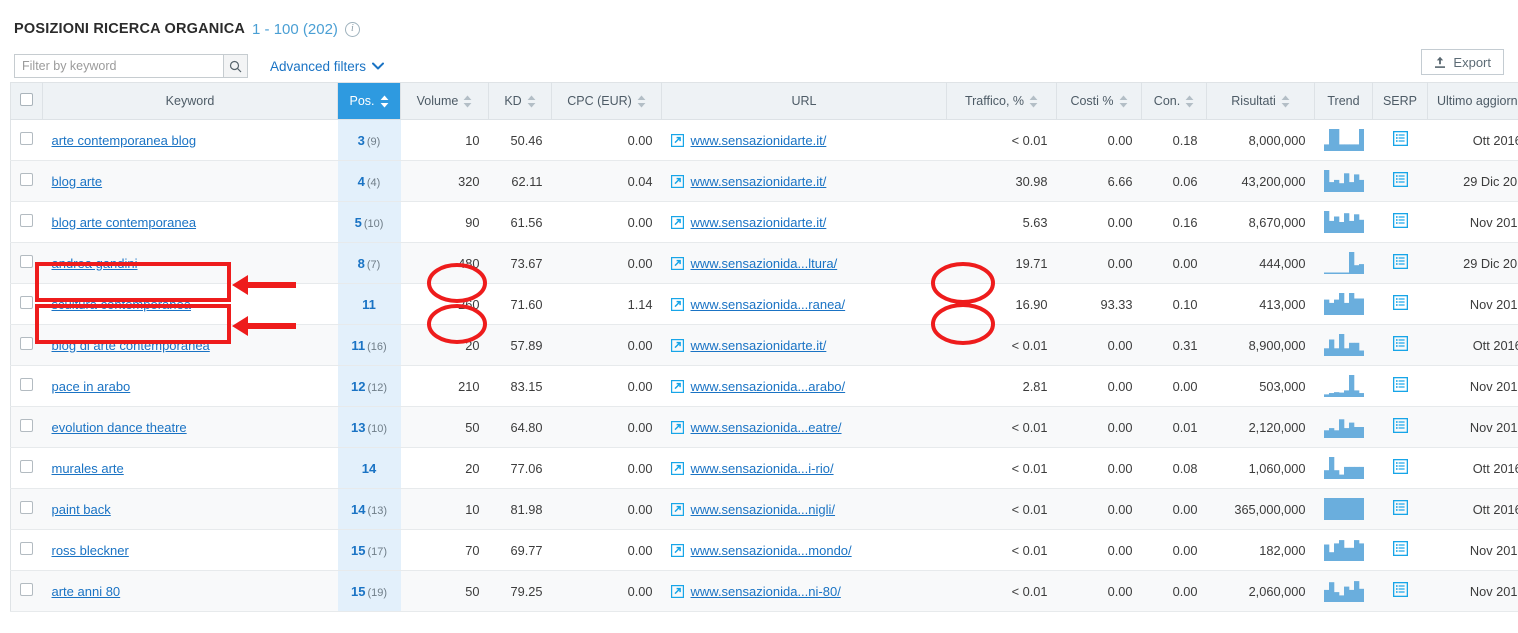  I want to click on keyword-link: blog arte, so click(77, 181).